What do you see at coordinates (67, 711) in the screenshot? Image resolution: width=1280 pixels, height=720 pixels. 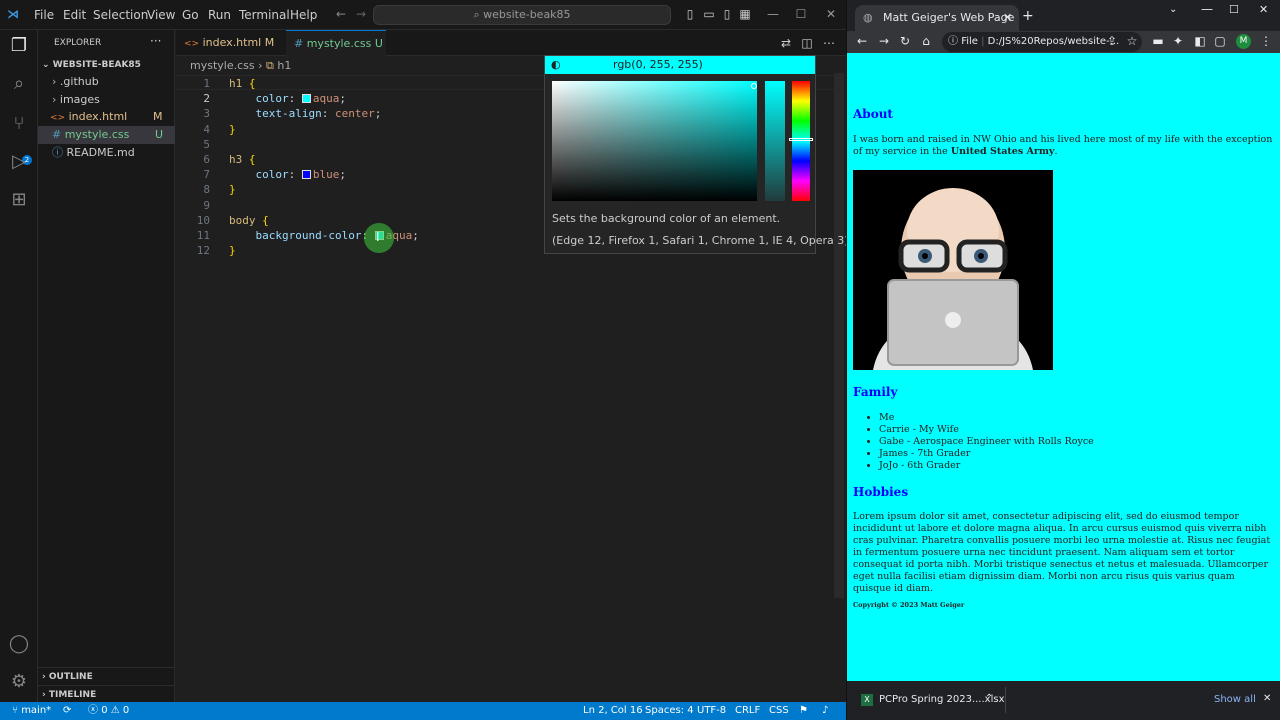 I see `sync-icon: ⟳` at bounding box center [67, 711].